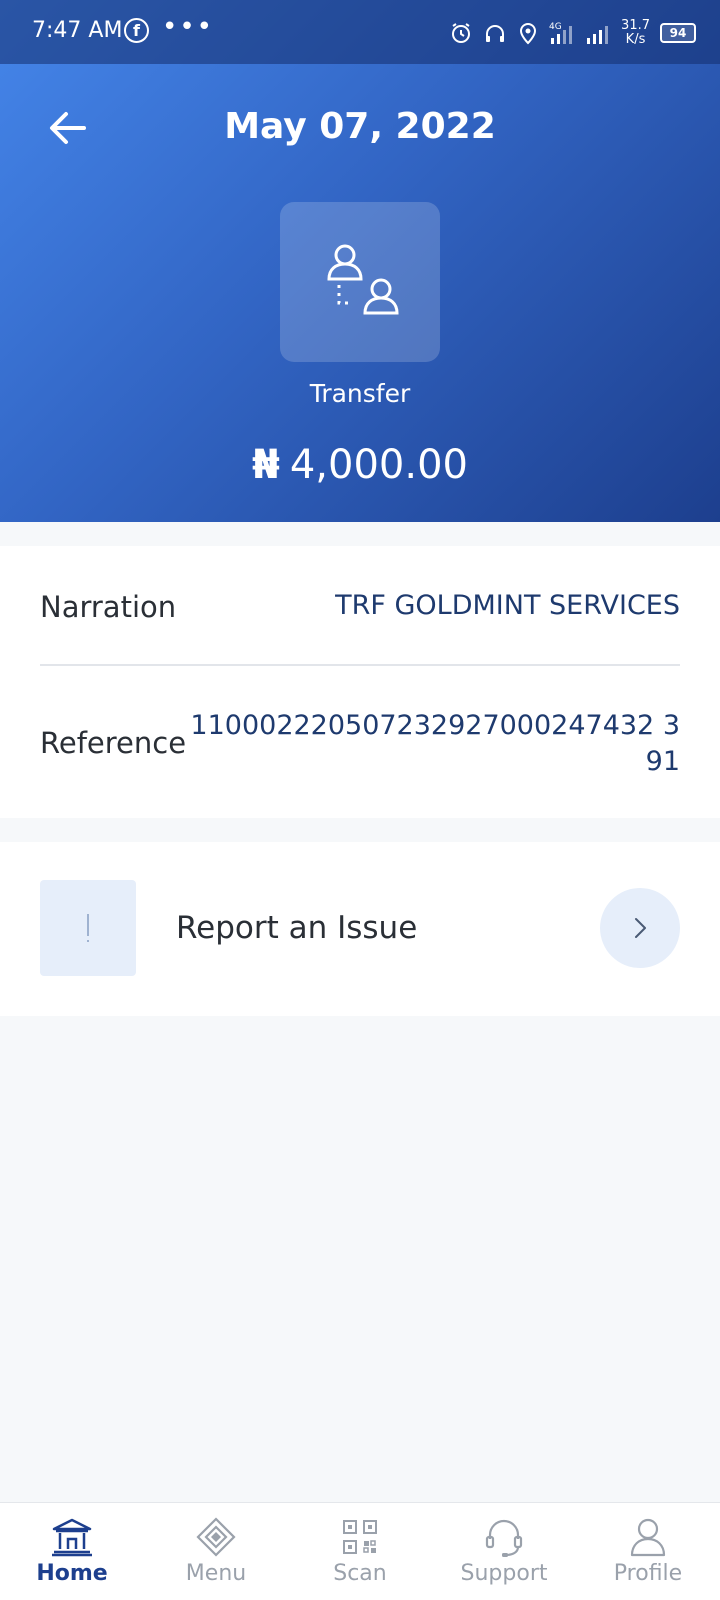  Describe the element at coordinates (72, 1573) in the screenshot. I see `nav-home-label: Home` at that location.